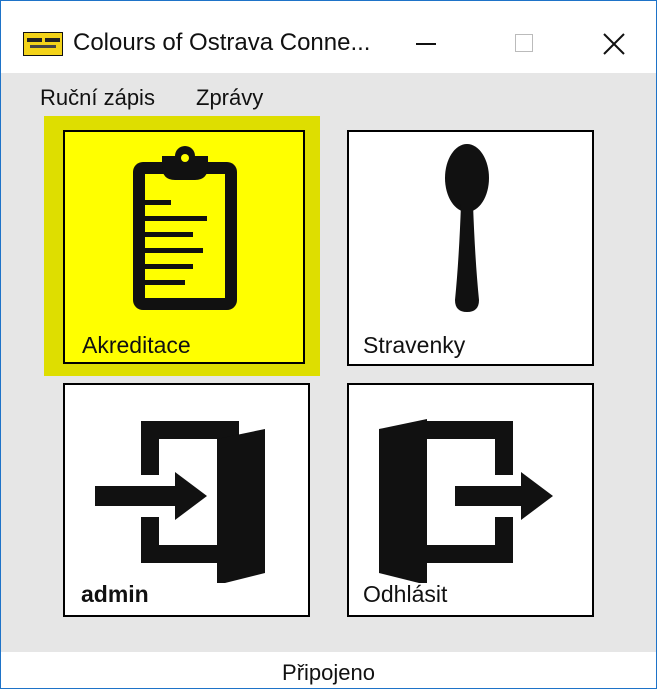  I want to click on status-bar: Připojeno, so click(328, 670).